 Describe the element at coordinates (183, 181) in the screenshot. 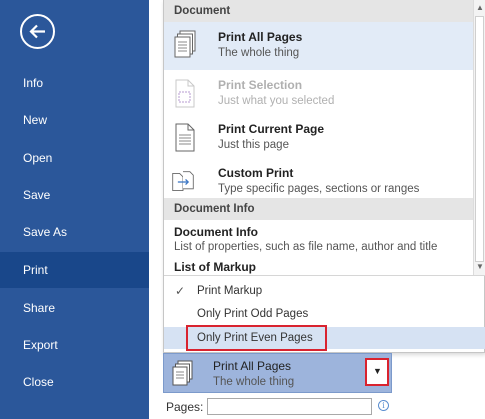

I see `custom-print-icon` at that location.